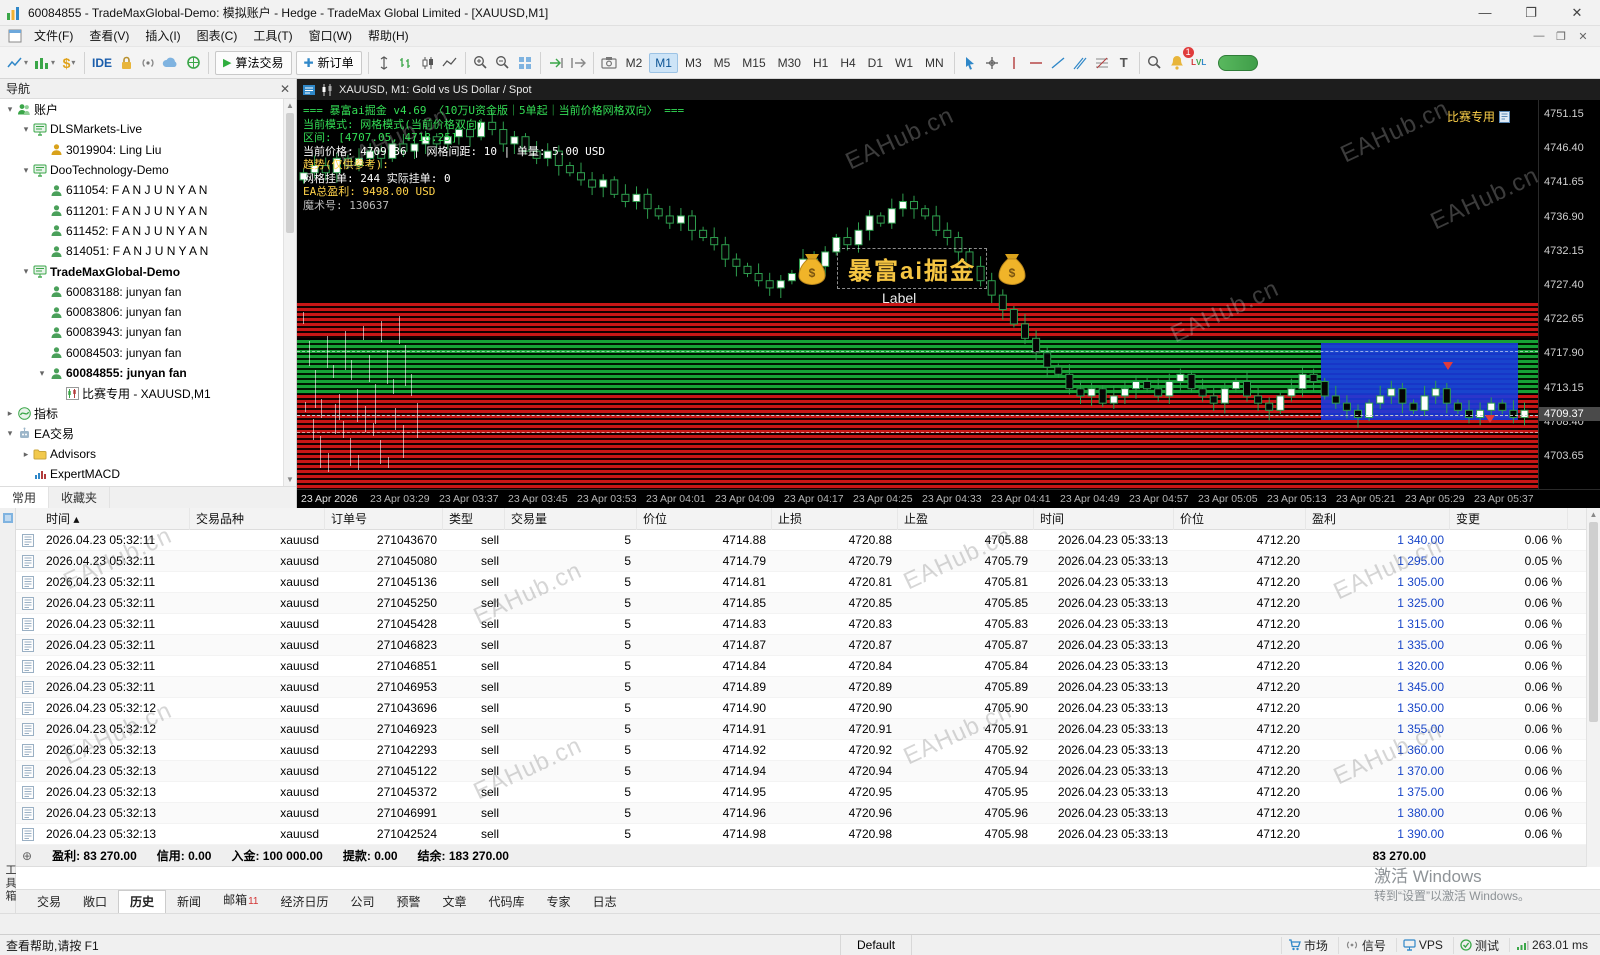  What do you see at coordinates (847, 63) in the screenshot?
I see `timeframe-h4: H4` at bounding box center [847, 63].